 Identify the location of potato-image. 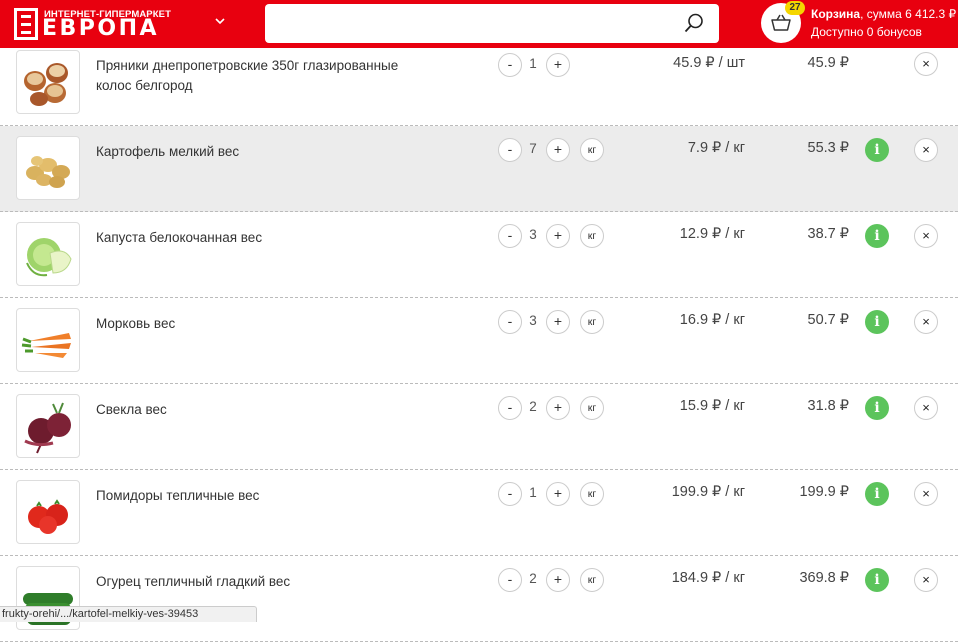
(48, 172).